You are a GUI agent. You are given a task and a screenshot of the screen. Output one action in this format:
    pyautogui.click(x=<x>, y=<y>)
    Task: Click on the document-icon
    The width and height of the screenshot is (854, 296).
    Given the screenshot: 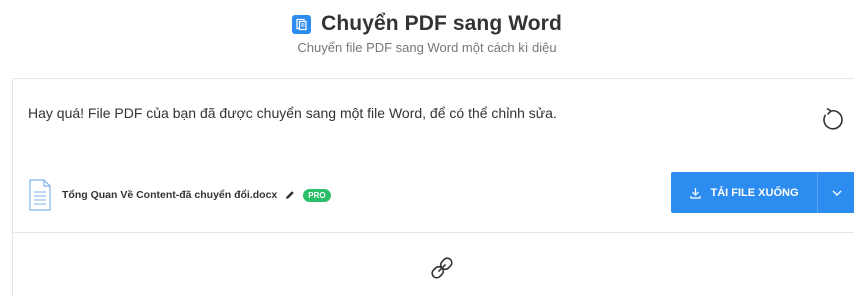 What is the action you would take?
    pyautogui.click(x=40, y=195)
    